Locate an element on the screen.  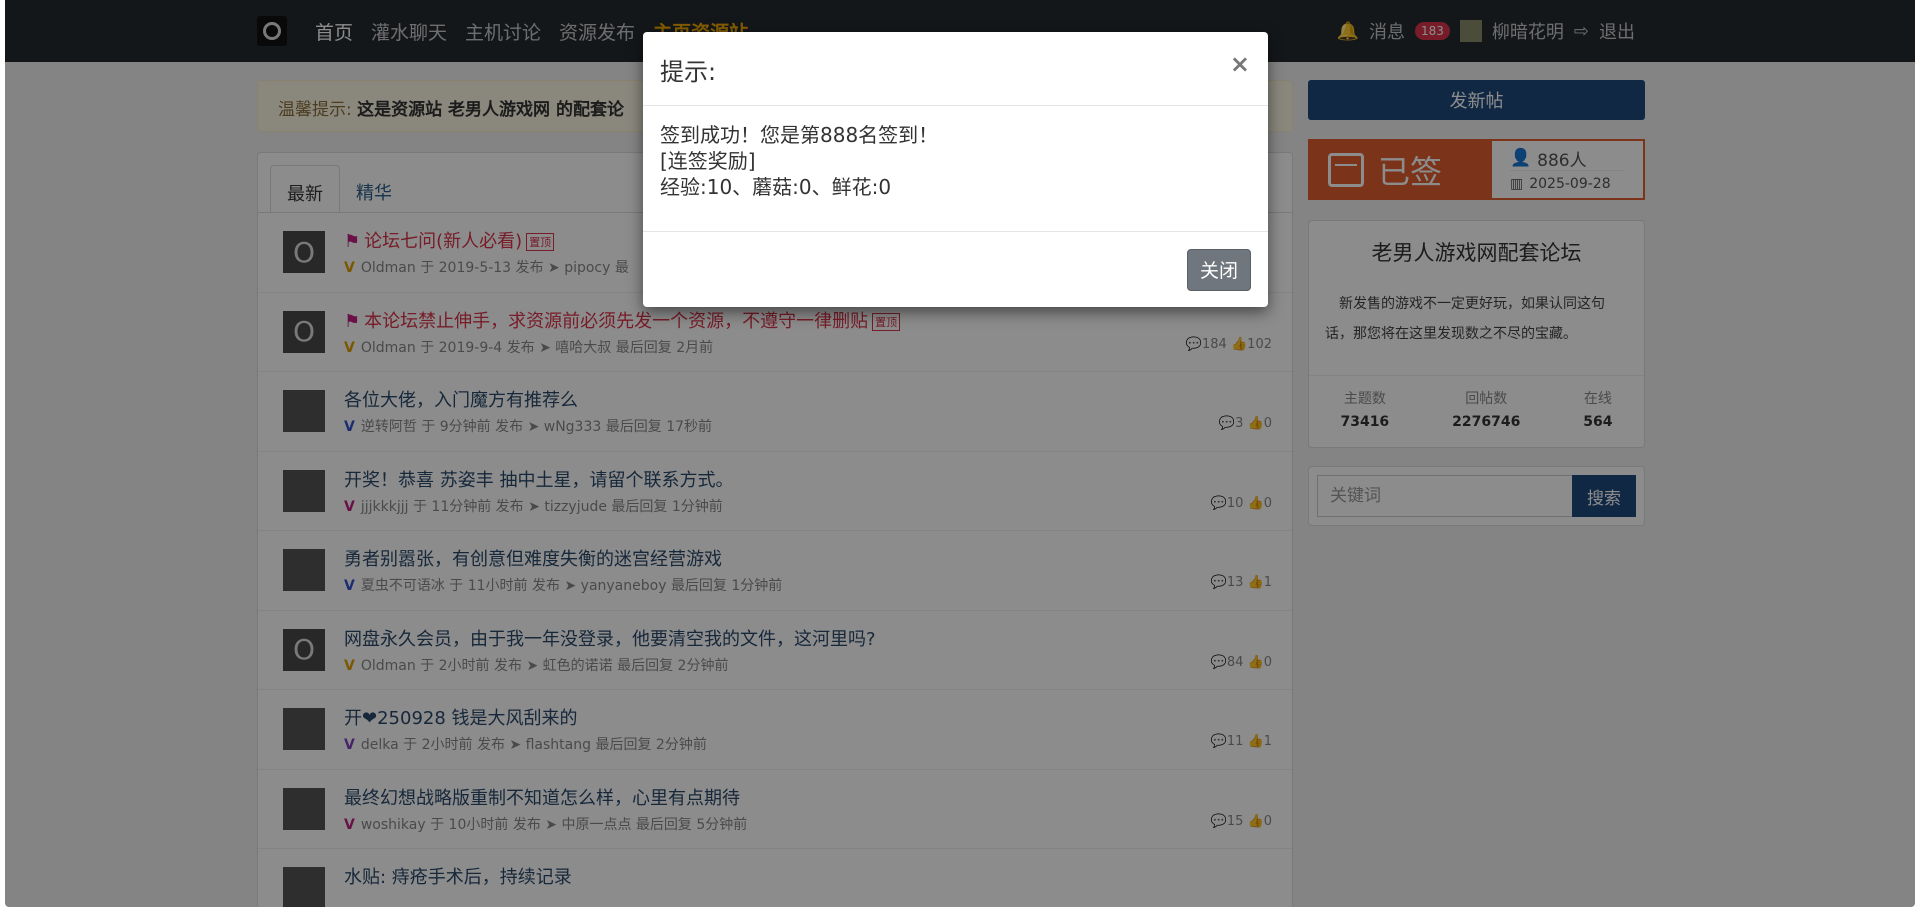
modal-body: 签到成功！您是第888名签到！ [连签奖励] 经验:10、蘑菇:0、鲜花:0 is located at coordinates (955, 169).